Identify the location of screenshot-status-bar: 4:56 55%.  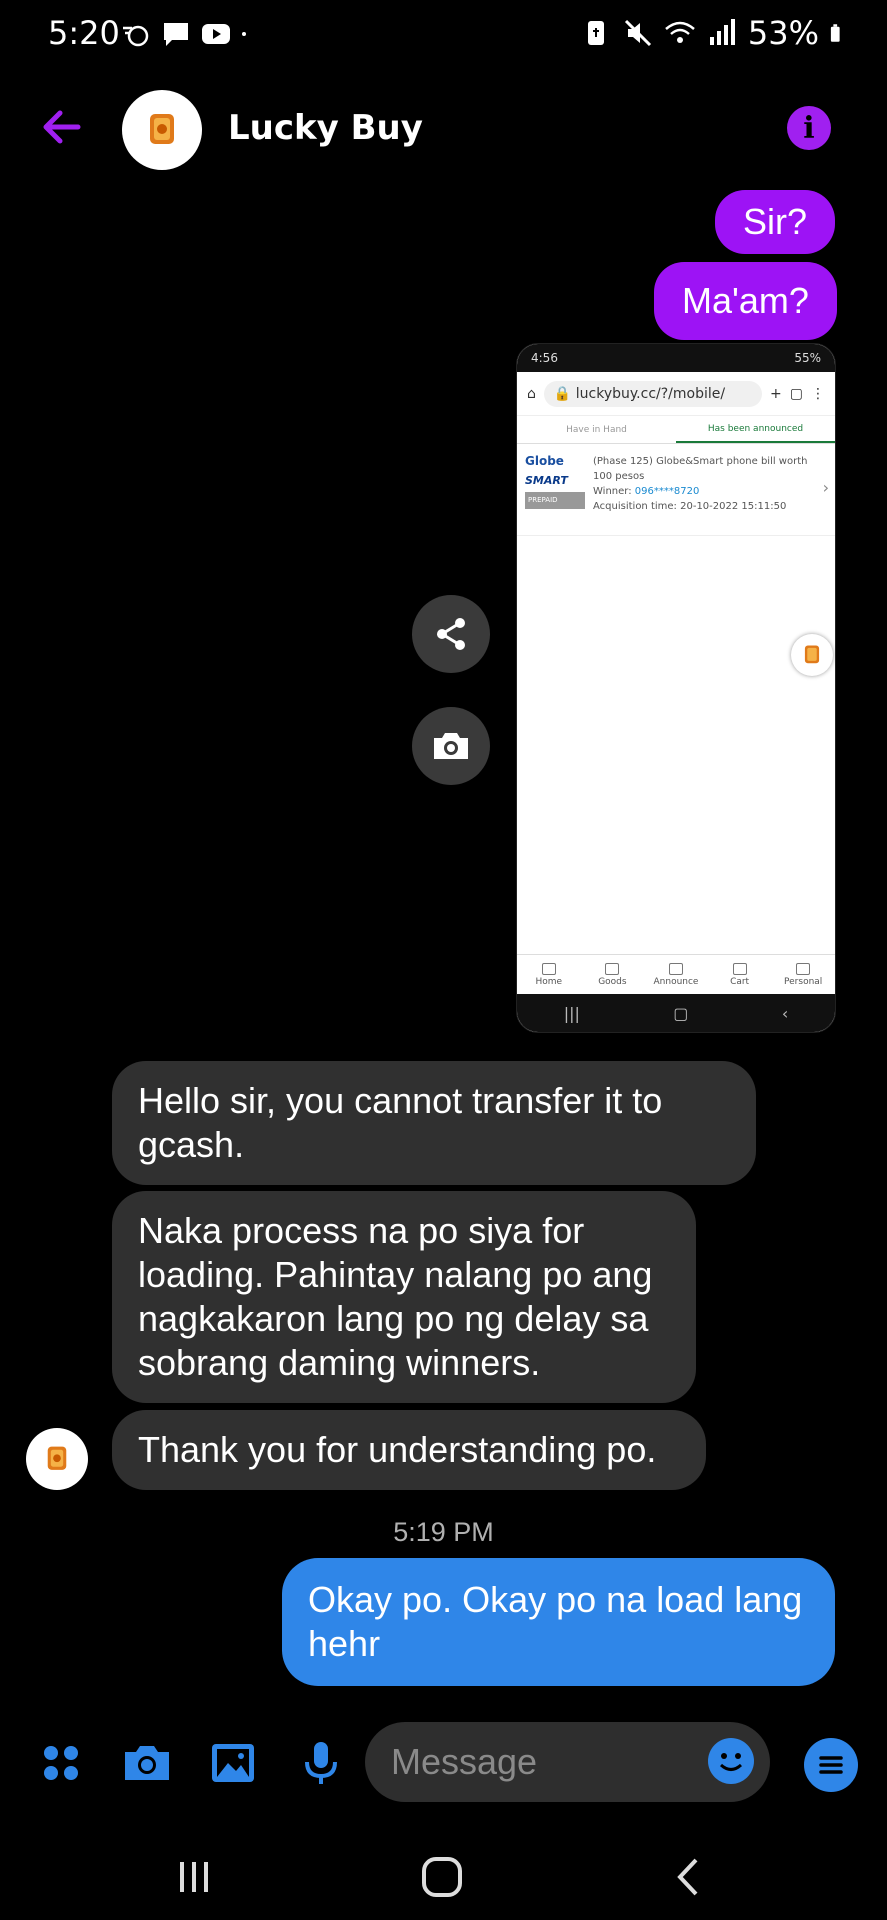
(676, 358).